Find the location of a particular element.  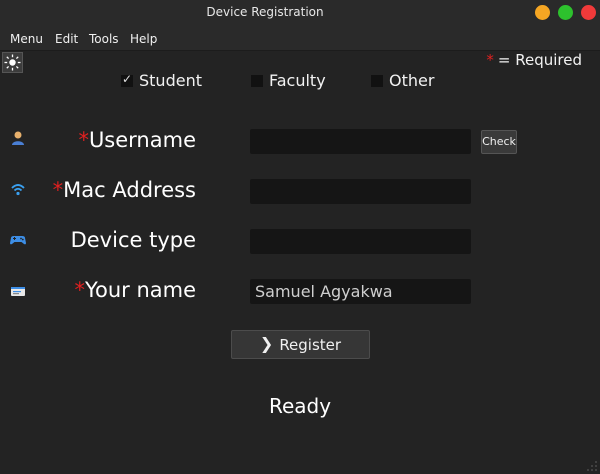

gamepad-icon is located at coordinates (18, 240).